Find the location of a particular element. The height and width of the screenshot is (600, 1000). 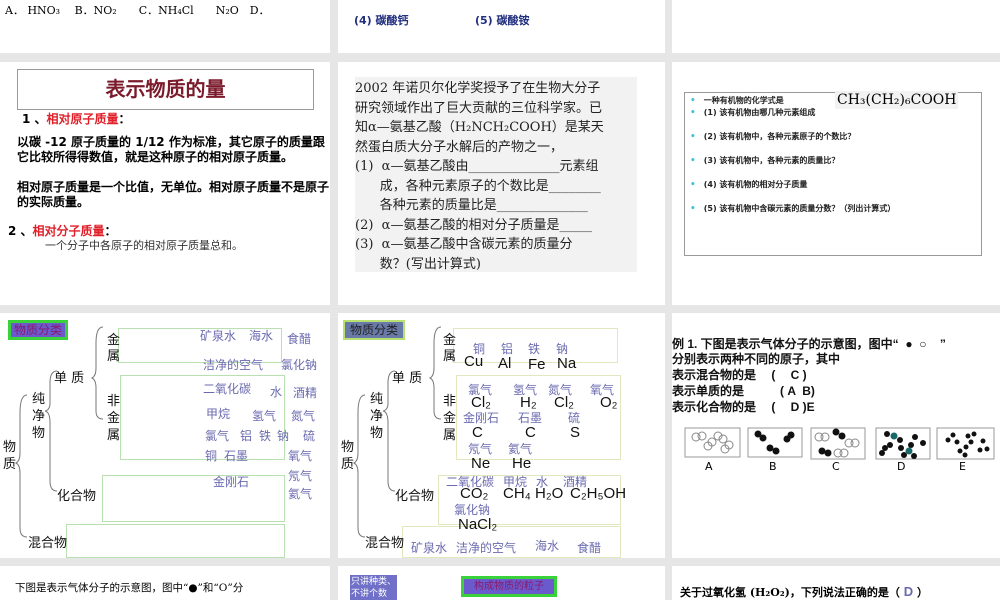

formula: NaCl₂ is located at coordinates (478, 524).